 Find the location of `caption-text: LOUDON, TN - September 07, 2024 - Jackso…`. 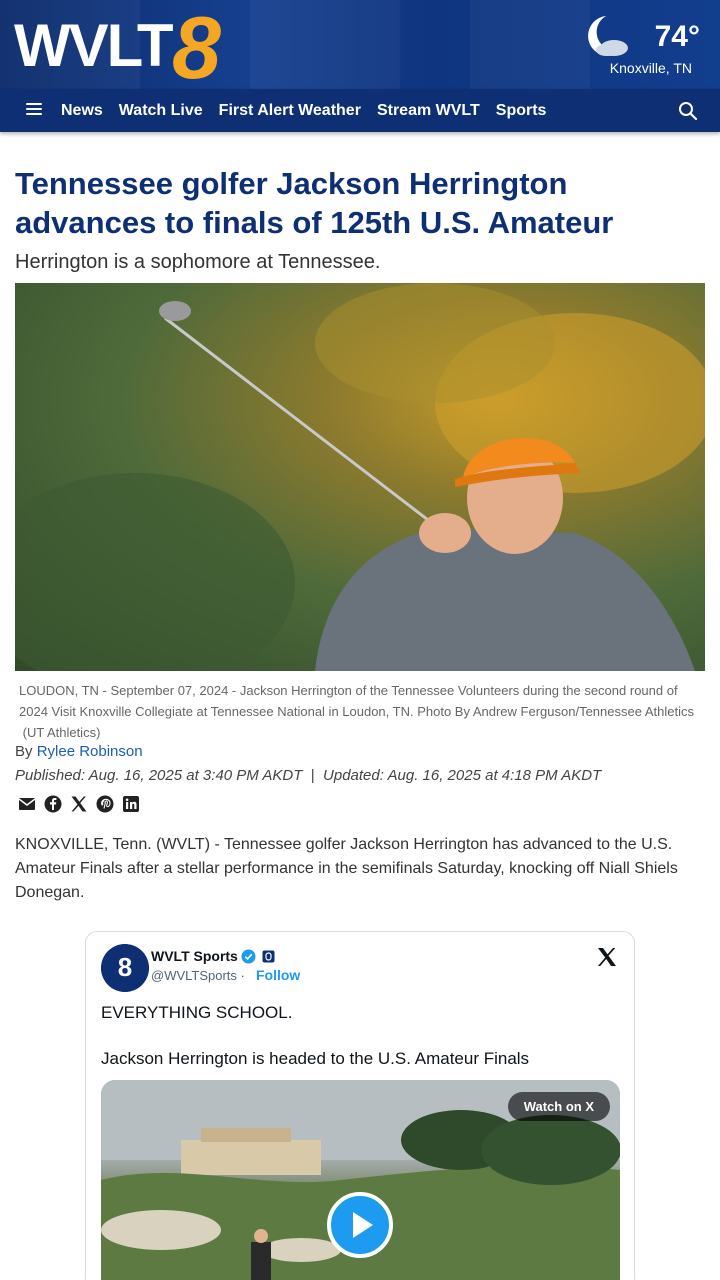

caption-text: LOUDON, TN - September 07, 2024 - Jackso… is located at coordinates (356, 701).